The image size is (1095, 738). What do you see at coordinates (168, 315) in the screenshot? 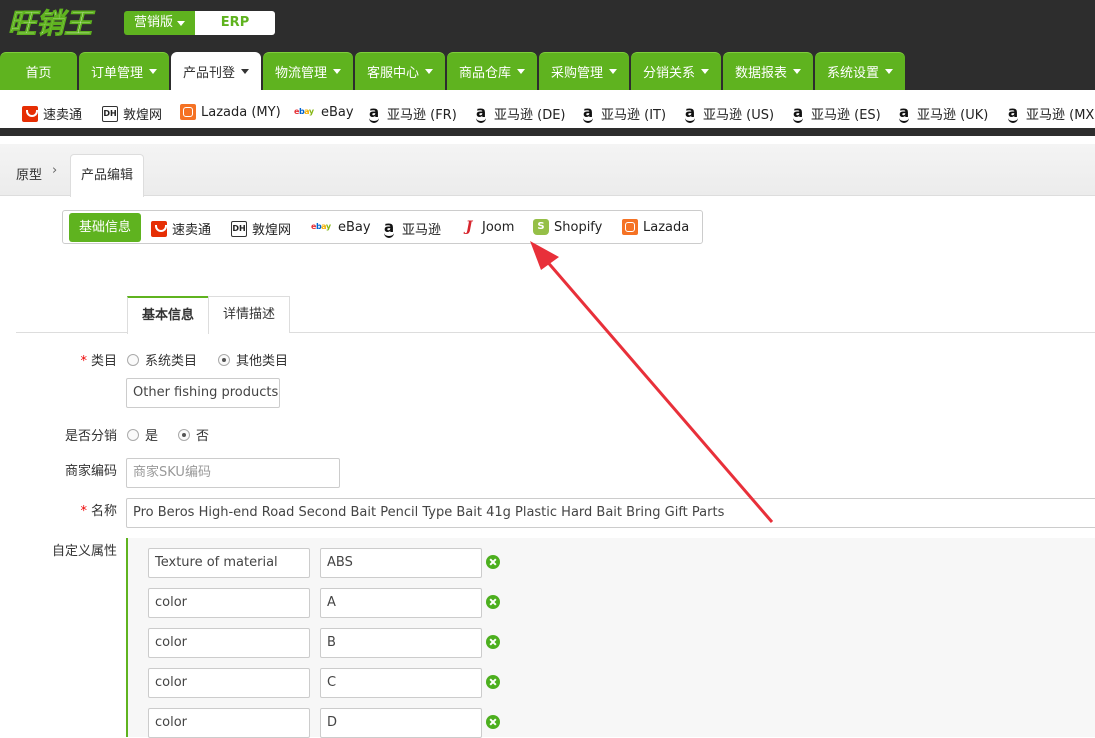
I see `tab-basic-info: 基本信息` at bounding box center [168, 315].